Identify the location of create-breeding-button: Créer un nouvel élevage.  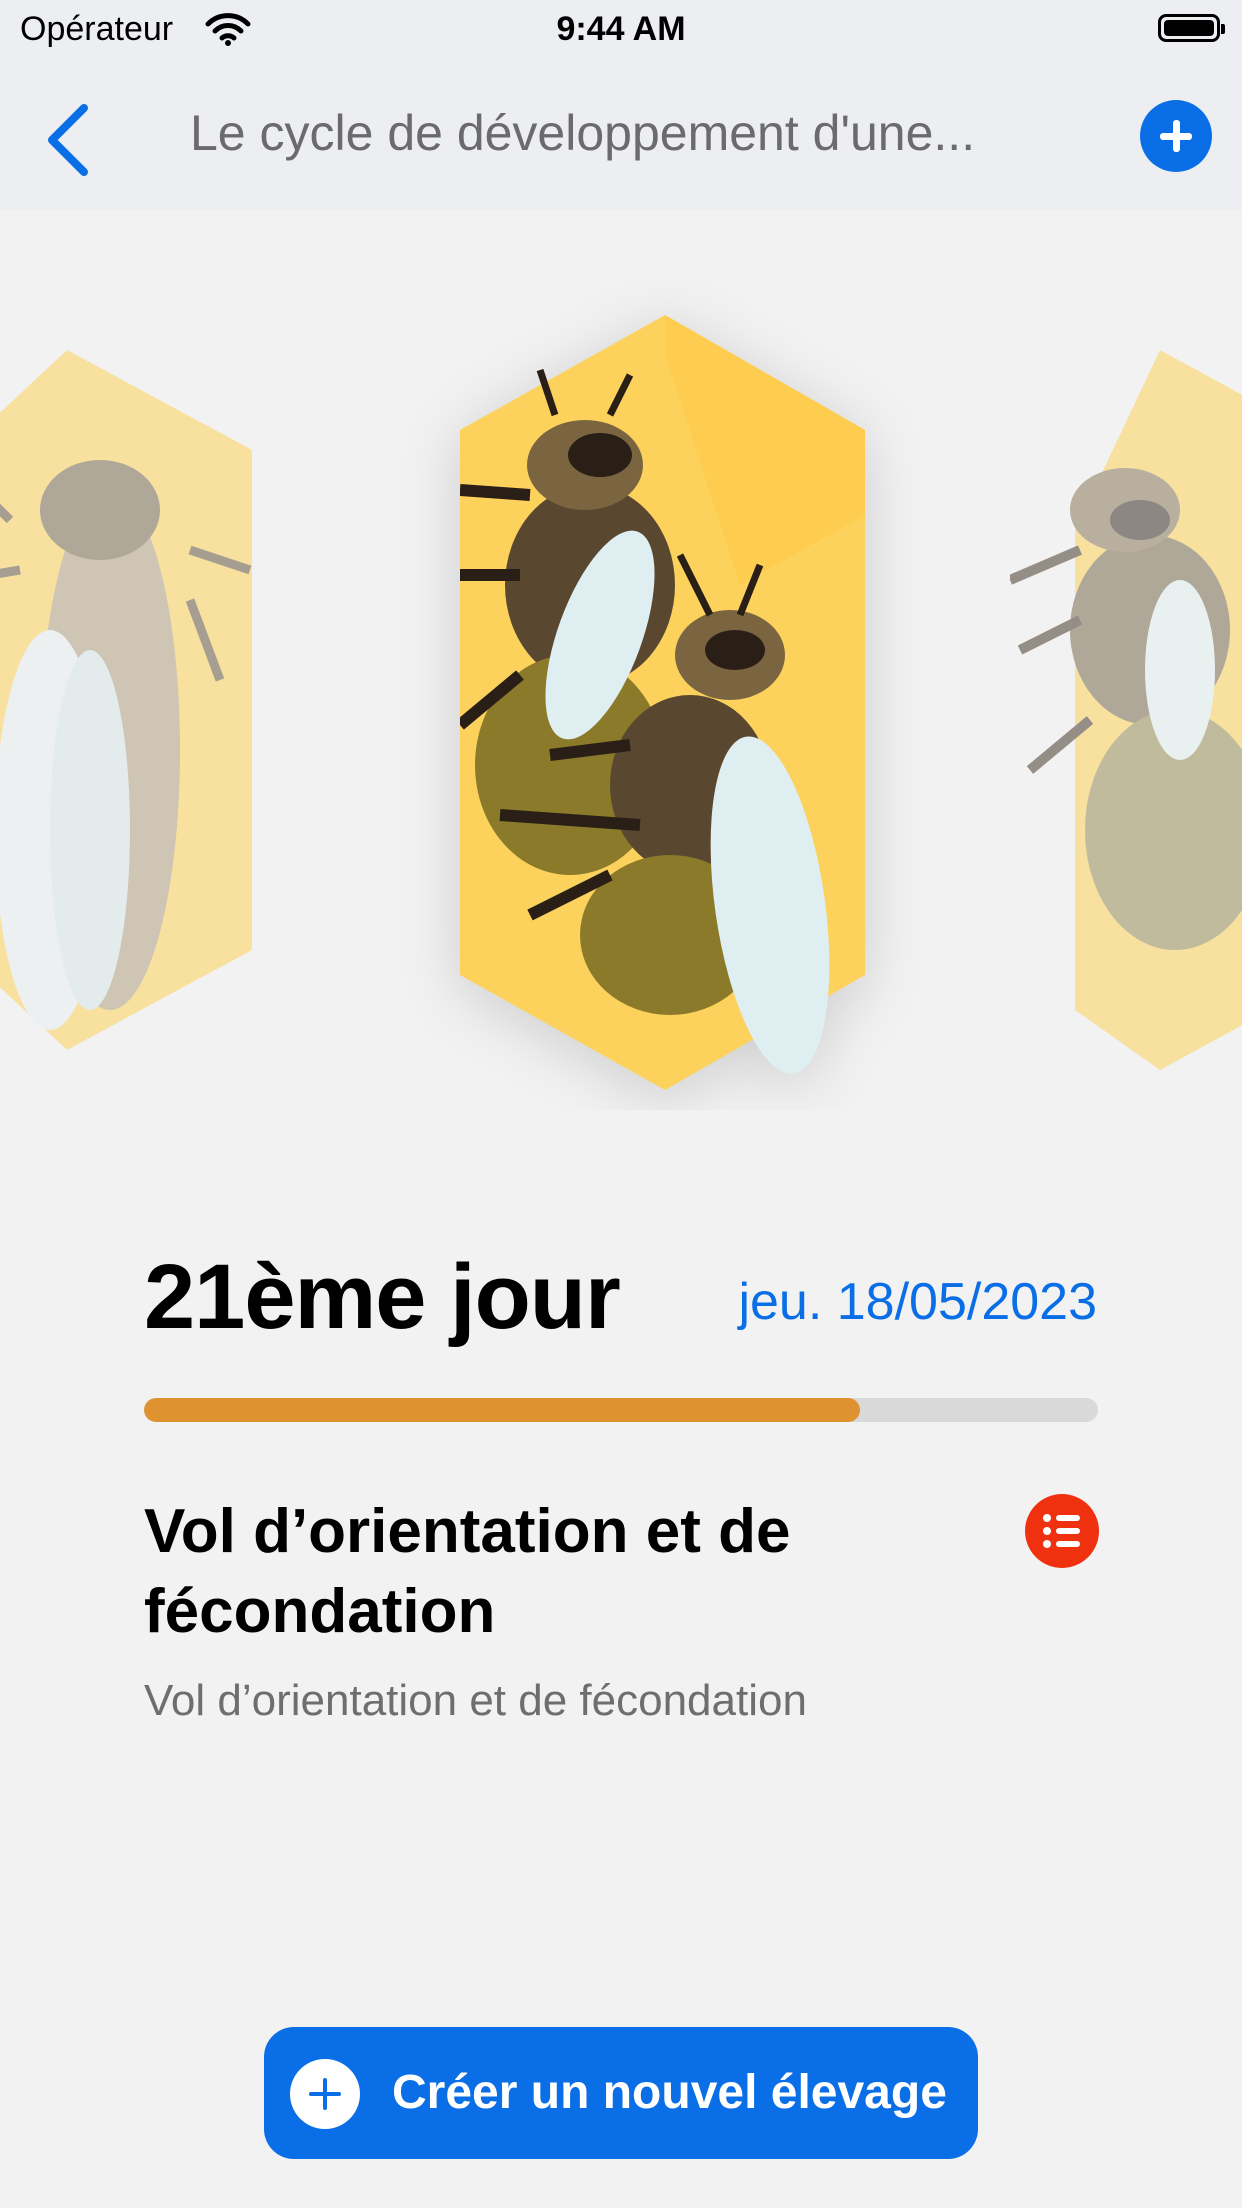
(621, 2093).